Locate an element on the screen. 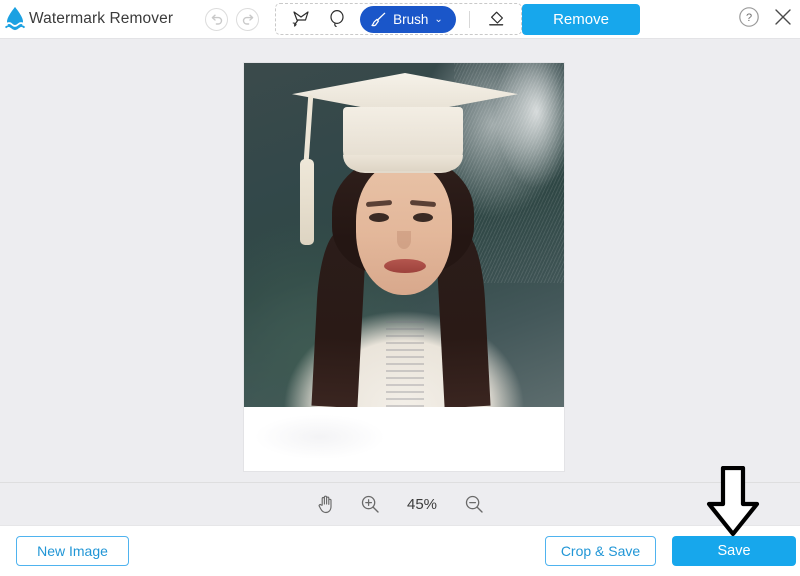 This screenshot has height=576, width=800. lasso-tool-button is located at coordinates (337, 19).